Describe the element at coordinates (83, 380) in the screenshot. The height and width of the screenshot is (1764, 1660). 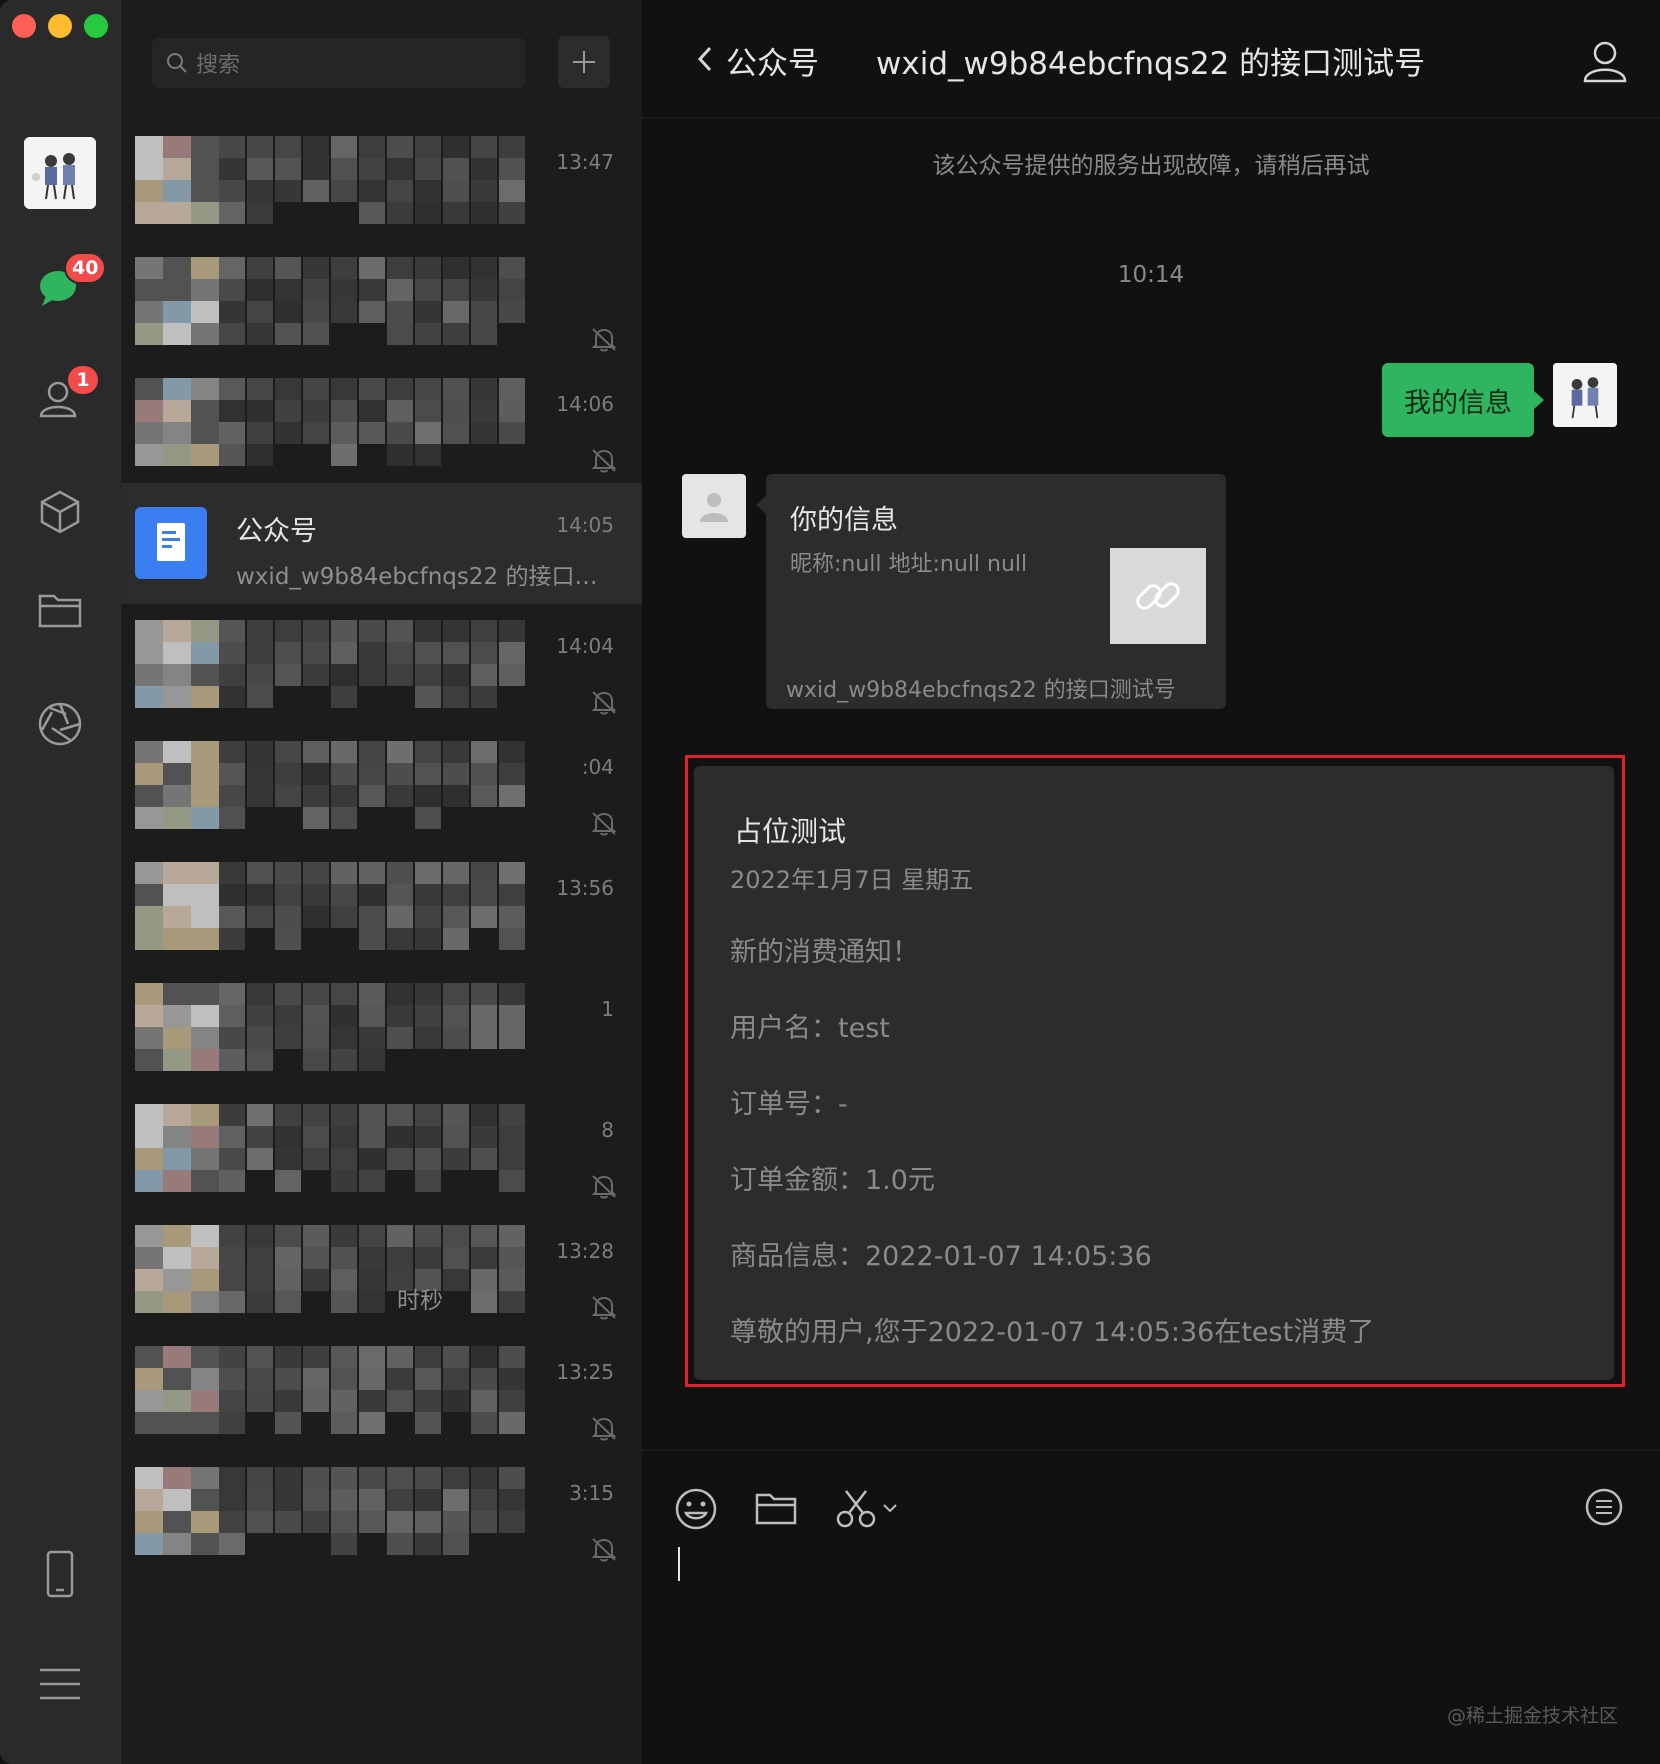
I see `contacts-badge: 1` at that location.